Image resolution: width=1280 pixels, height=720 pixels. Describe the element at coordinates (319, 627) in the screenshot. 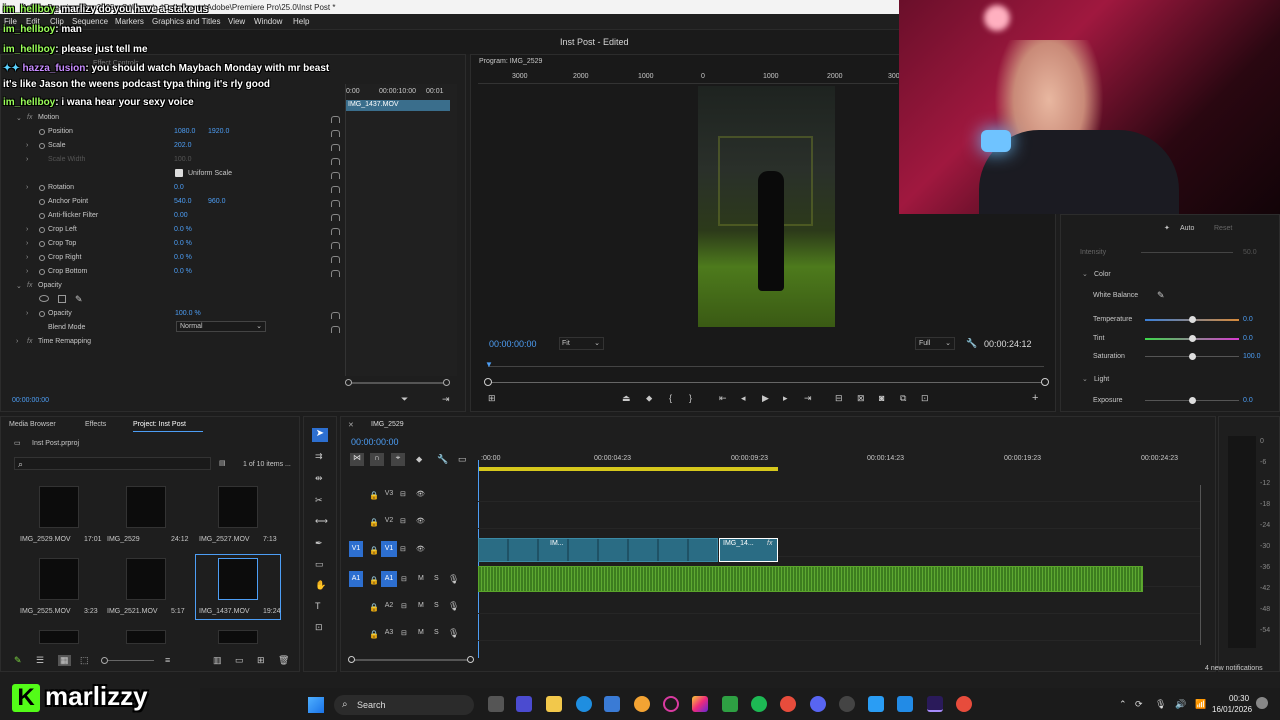

I see `caption-tool-icon: ⊡` at that location.